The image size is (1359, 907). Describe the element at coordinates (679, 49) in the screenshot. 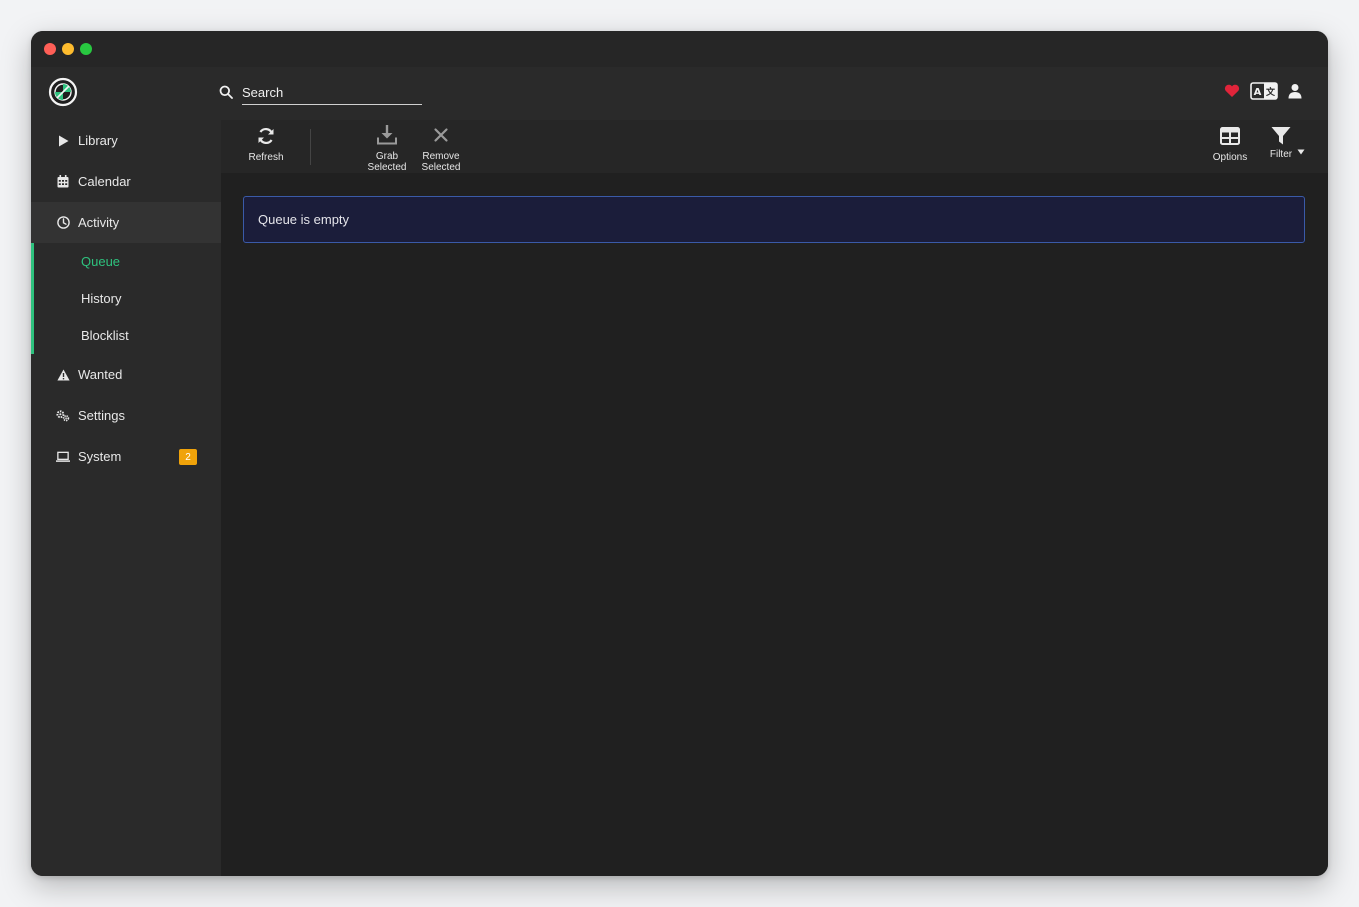

I see `title-bar` at that location.